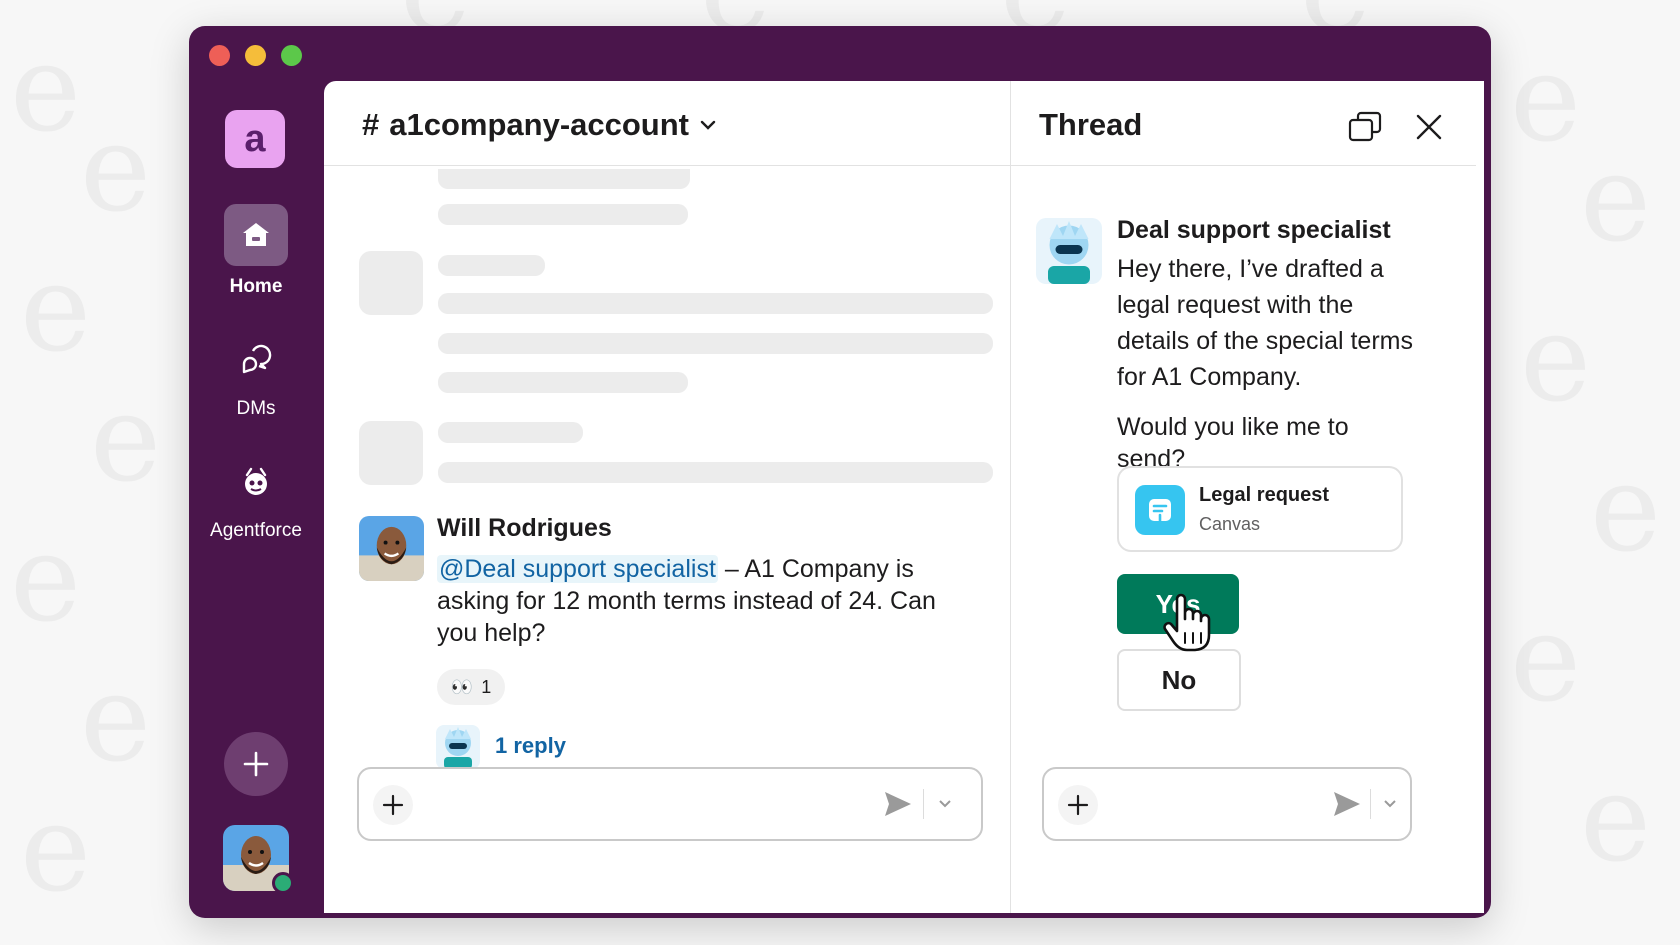 Image resolution: width=1680 pixels, height=945 pixels. I want to click on thread-add-button, so click(1078, 805).